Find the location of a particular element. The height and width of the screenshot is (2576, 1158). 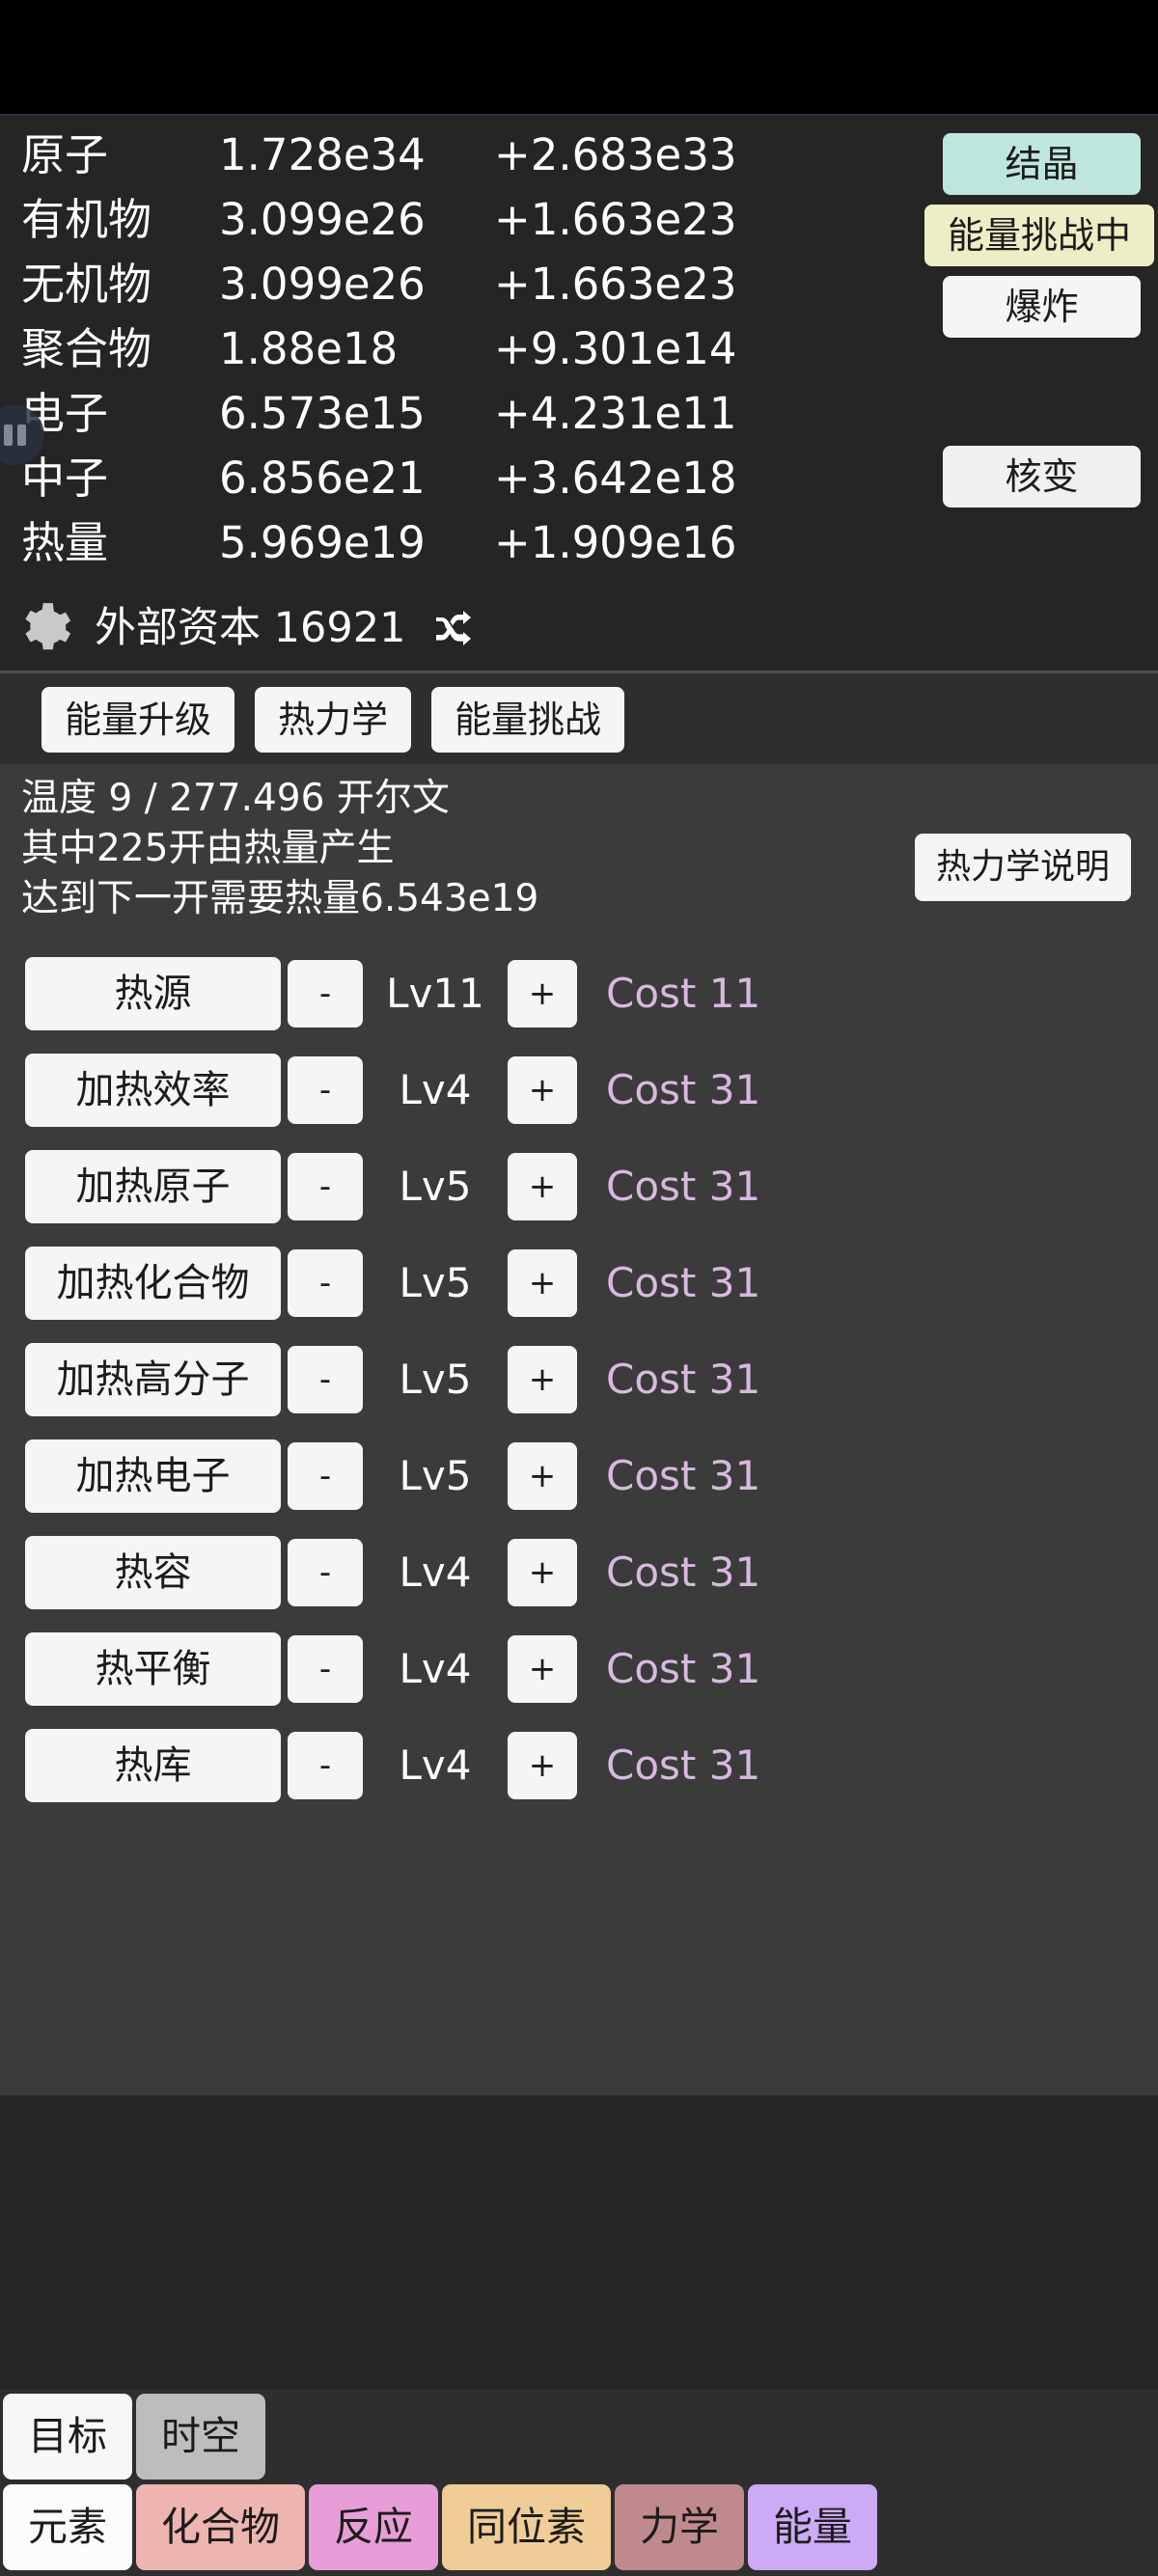

nuclear-transform-button: 核变 is located at coordinates (1042, 477).